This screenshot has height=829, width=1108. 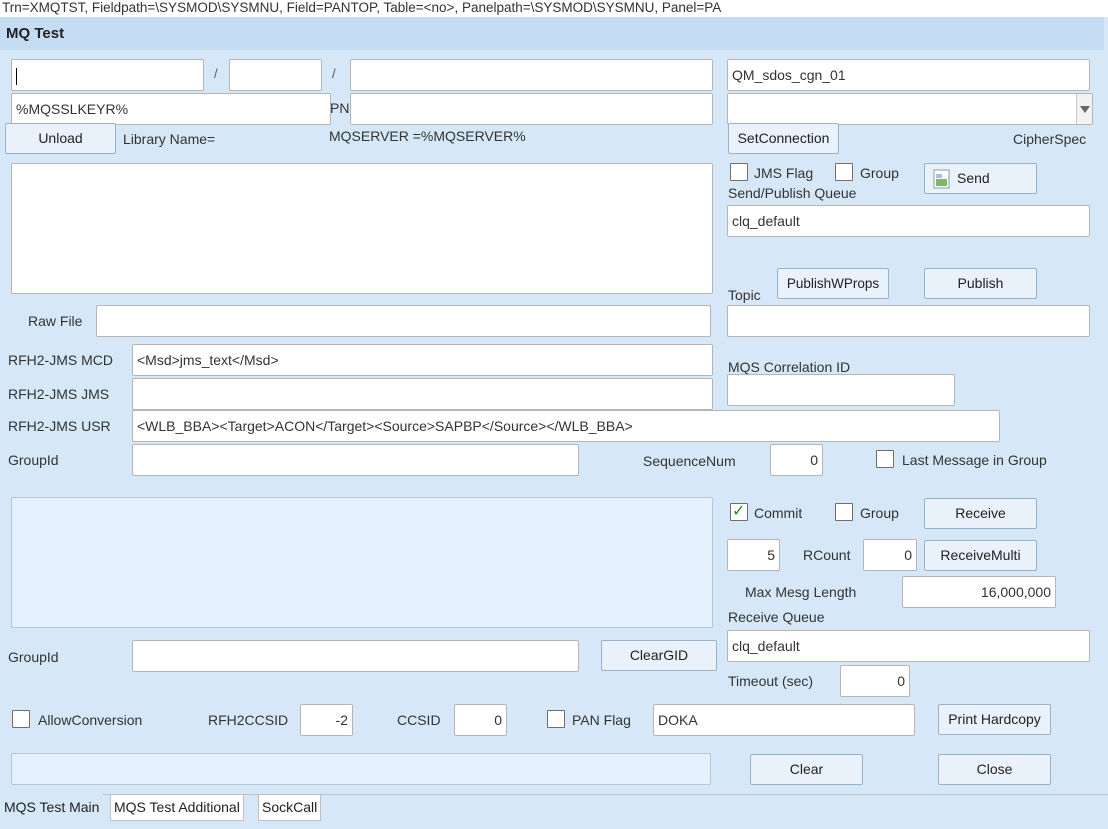 What do you see at coordinates (994, 769) in the screenshot?
I see `close-button: Close` at bounding box center [994, 769].